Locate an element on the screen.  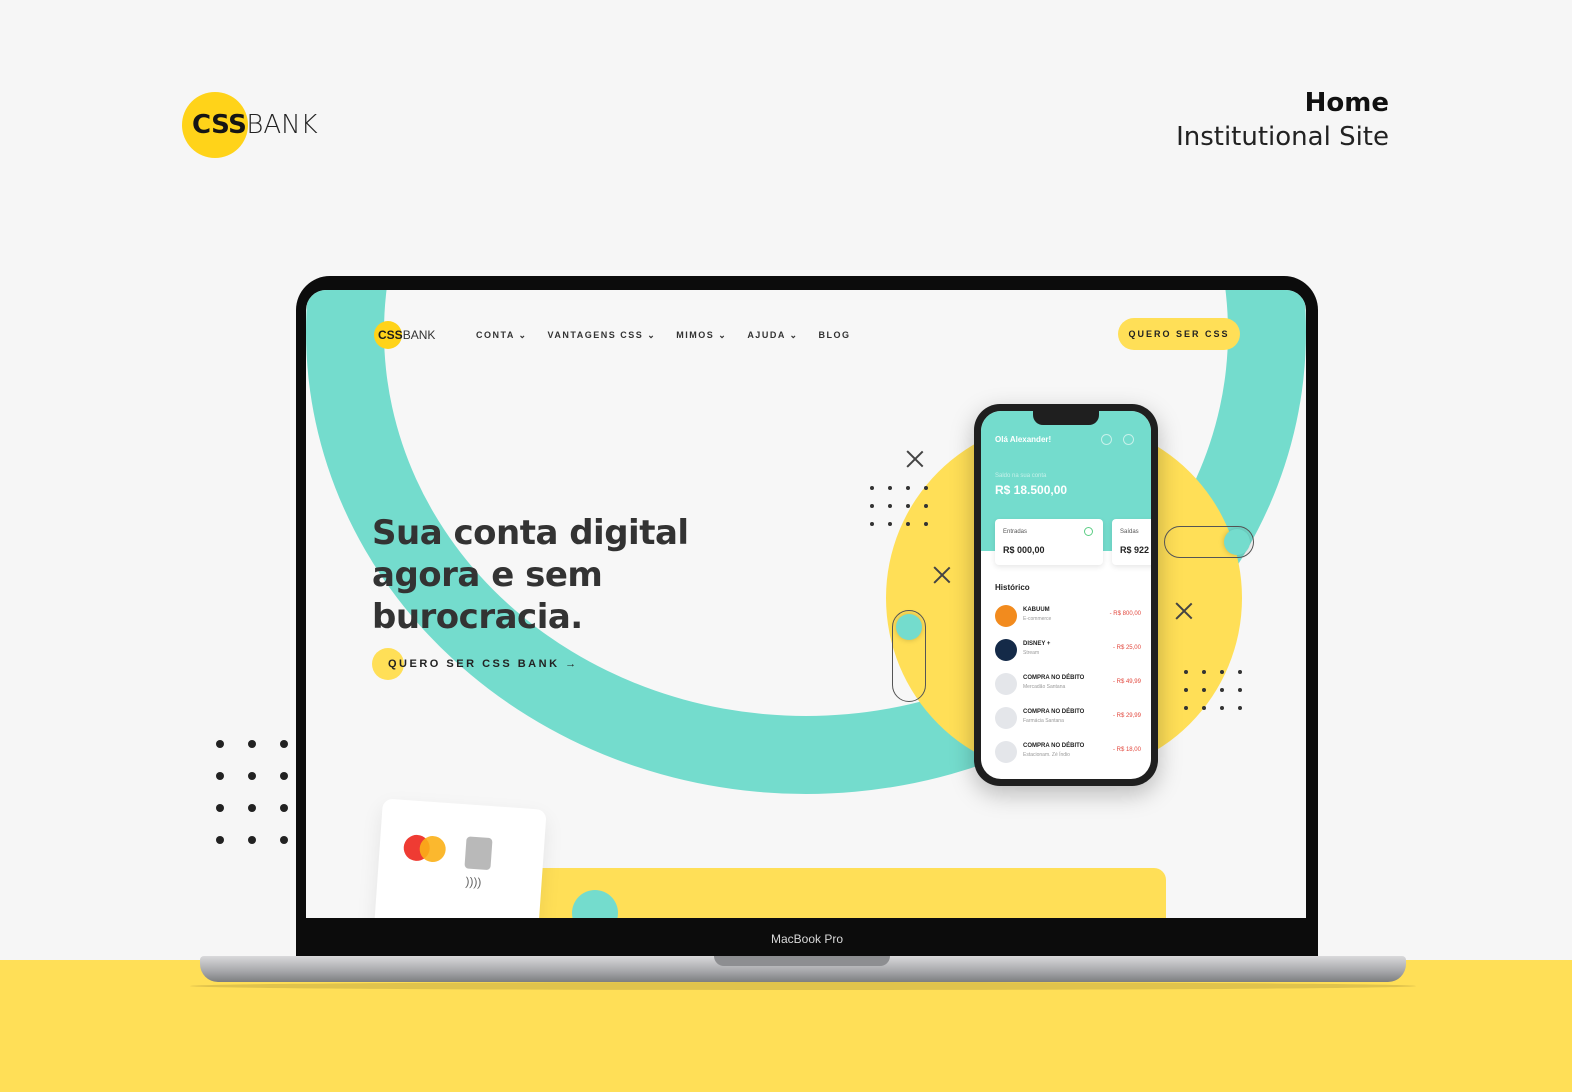
expense-label: Saídas is located at coordinates (1129, 532).